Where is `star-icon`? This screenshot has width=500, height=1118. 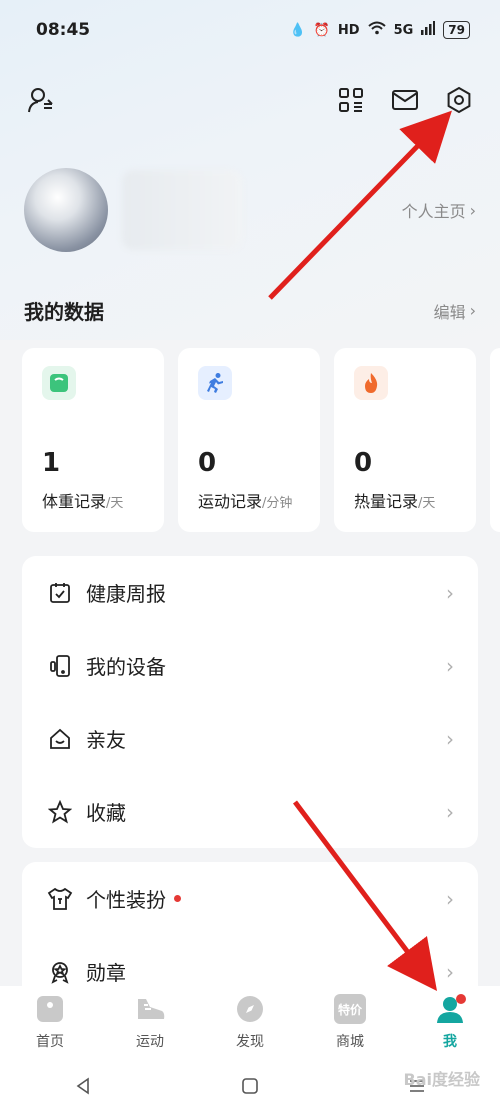
star-icon is located at coordinates (60, 812).